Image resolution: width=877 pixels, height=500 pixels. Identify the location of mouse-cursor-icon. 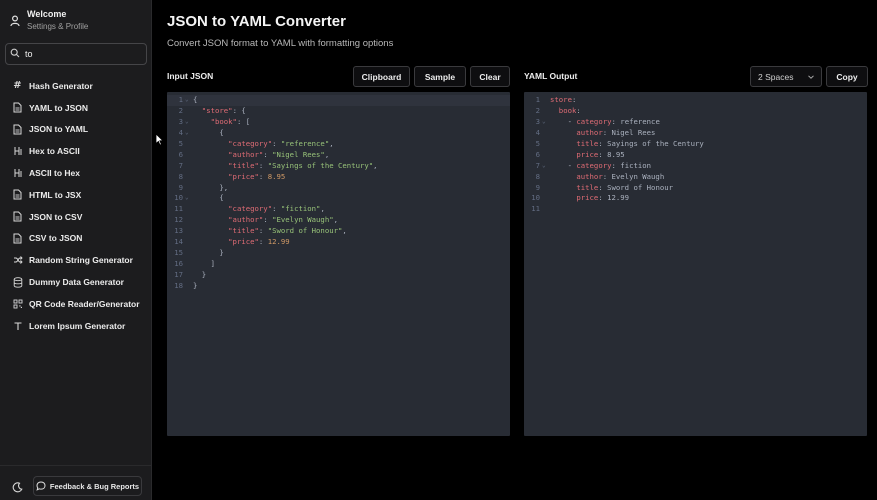
(159, 142).